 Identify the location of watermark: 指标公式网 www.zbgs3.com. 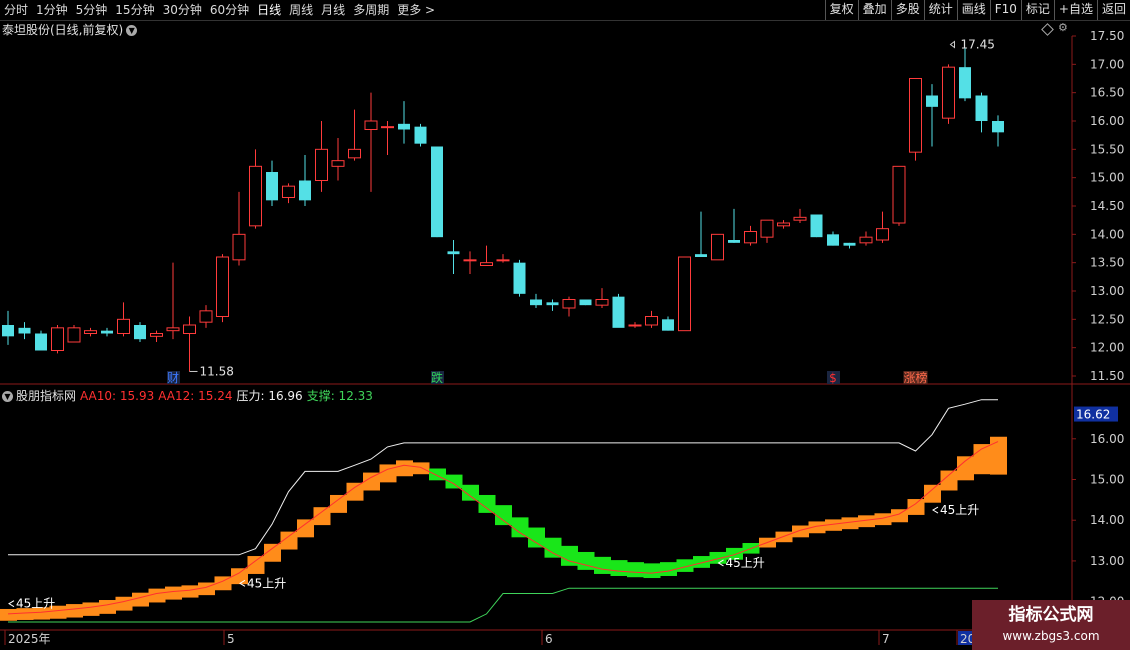
(1051, 625).